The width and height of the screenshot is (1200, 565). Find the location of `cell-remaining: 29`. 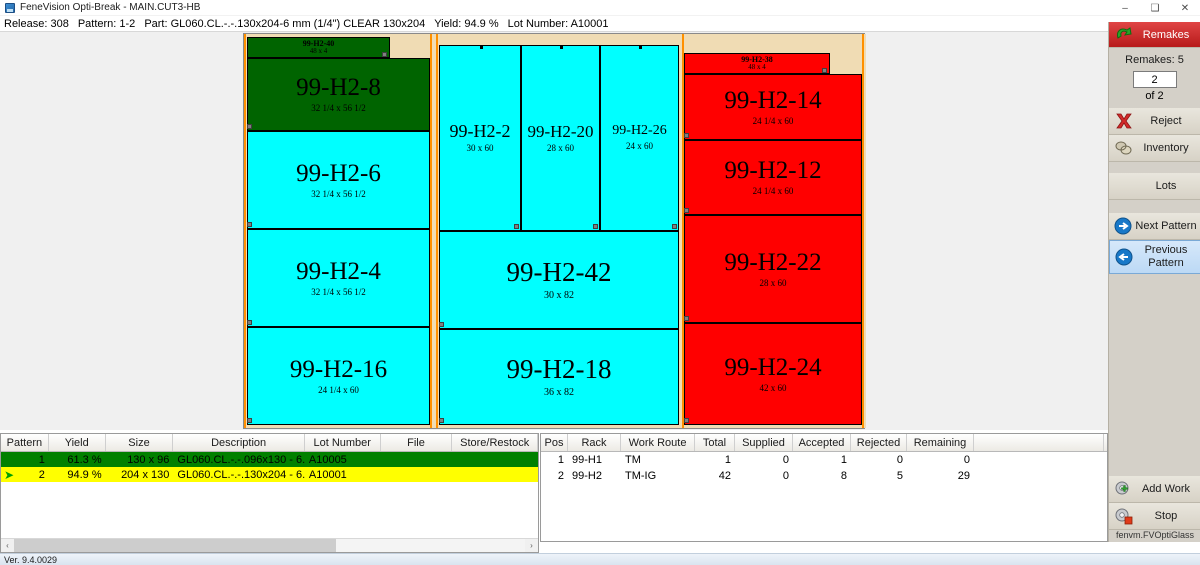

cell-remaining: 29 is located at coordinates (963, 476).